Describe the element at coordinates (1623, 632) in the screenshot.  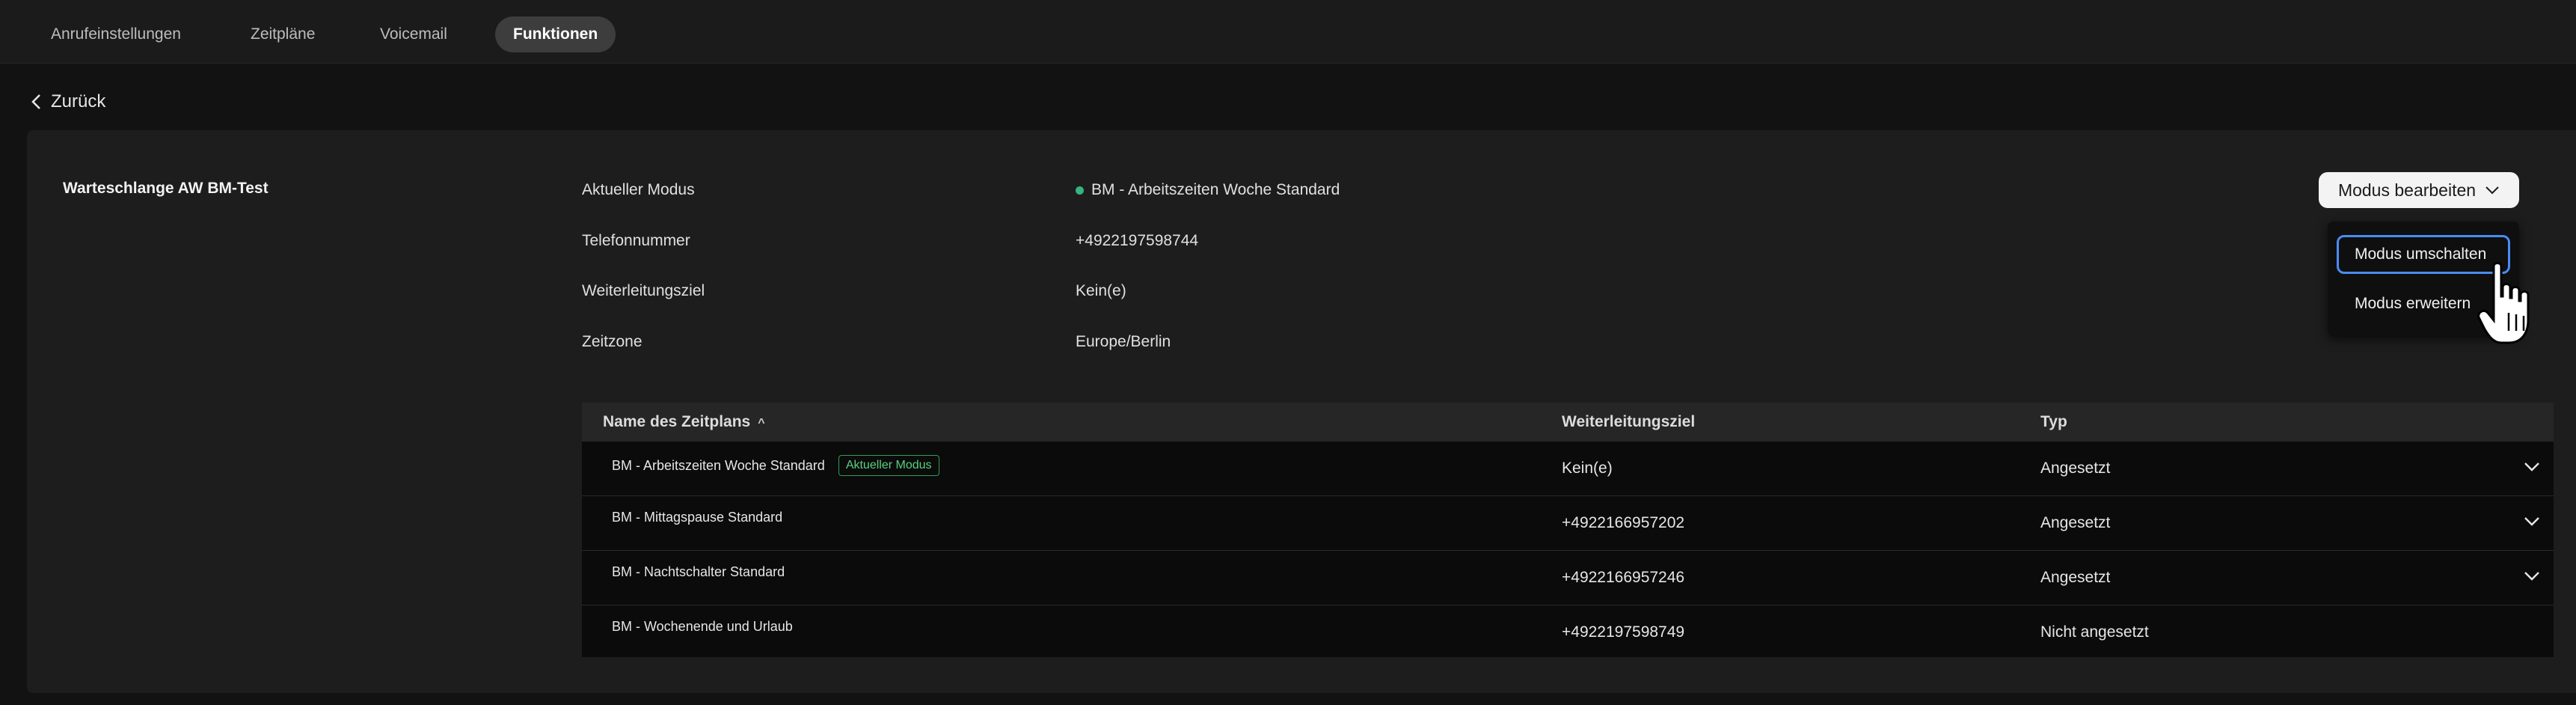
I see `forward-target-cell: +4922197598749` at that location.